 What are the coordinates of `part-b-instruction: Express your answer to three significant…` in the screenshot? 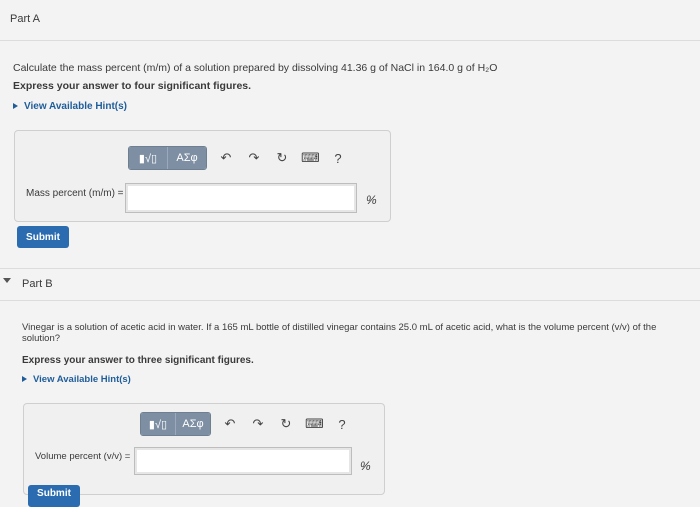 It's located at (138, 360).